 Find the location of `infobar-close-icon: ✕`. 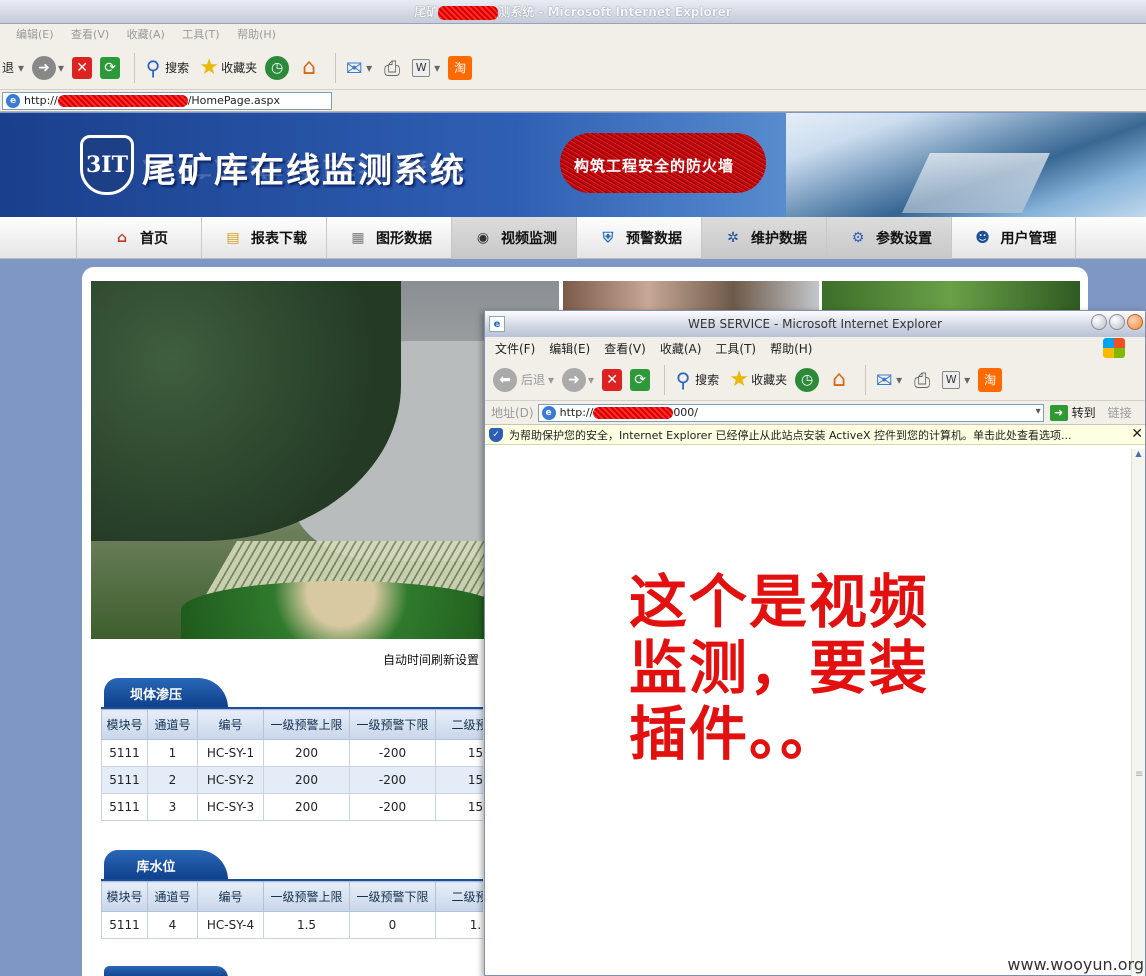

infobar-close-icon: ✕ is located at coordinates (1137, 434).